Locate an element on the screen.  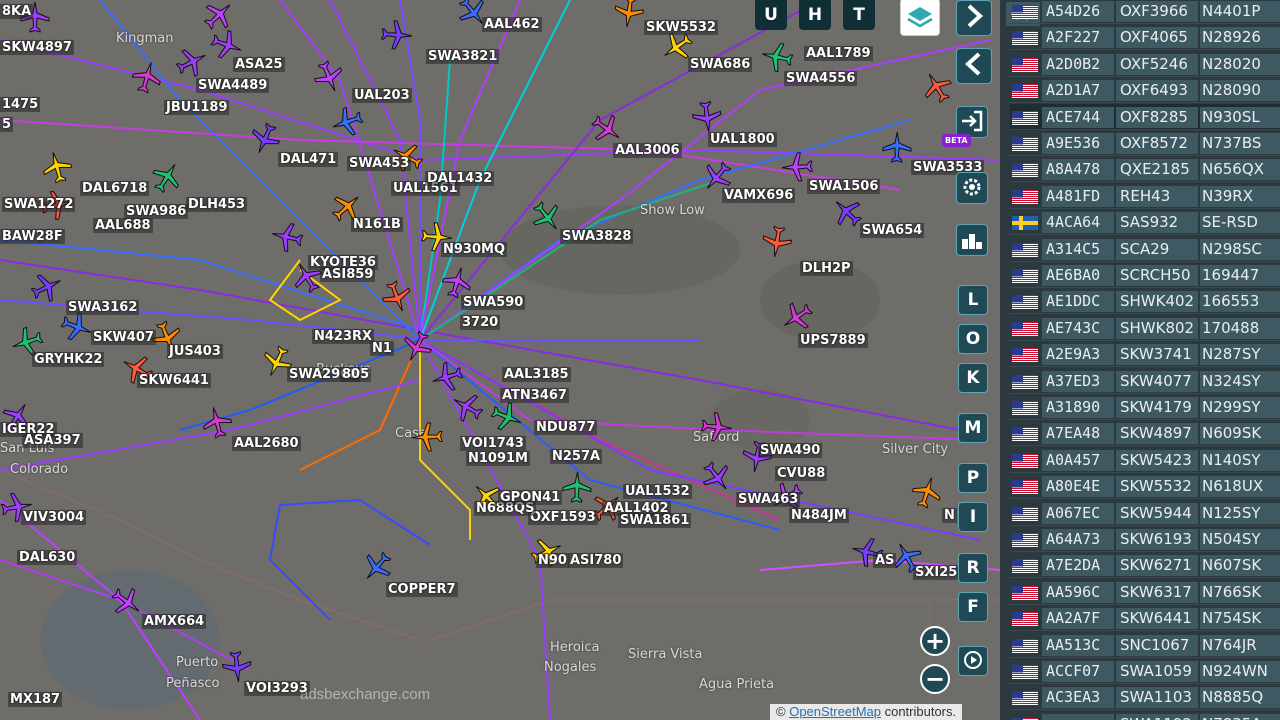
aircraft-row: A7EA48 SKW4897 N609SK is located at coordinates (1145, 433).